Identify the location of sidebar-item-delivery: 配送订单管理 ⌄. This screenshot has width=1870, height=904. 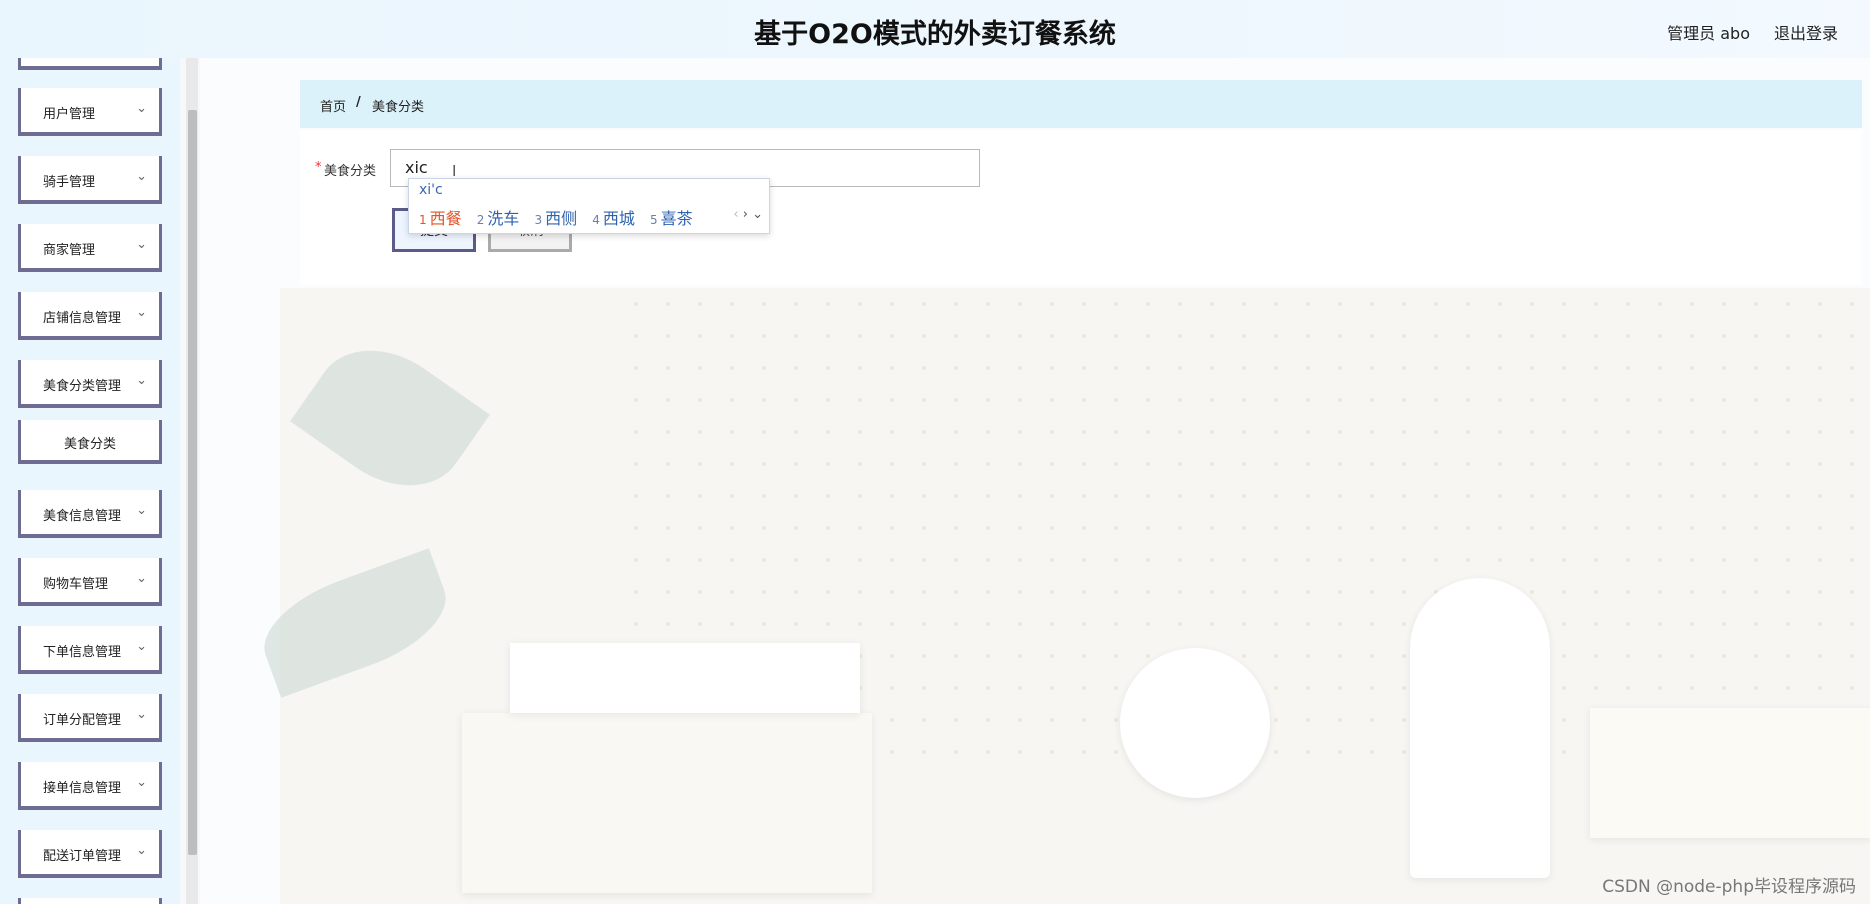
(90, 854).